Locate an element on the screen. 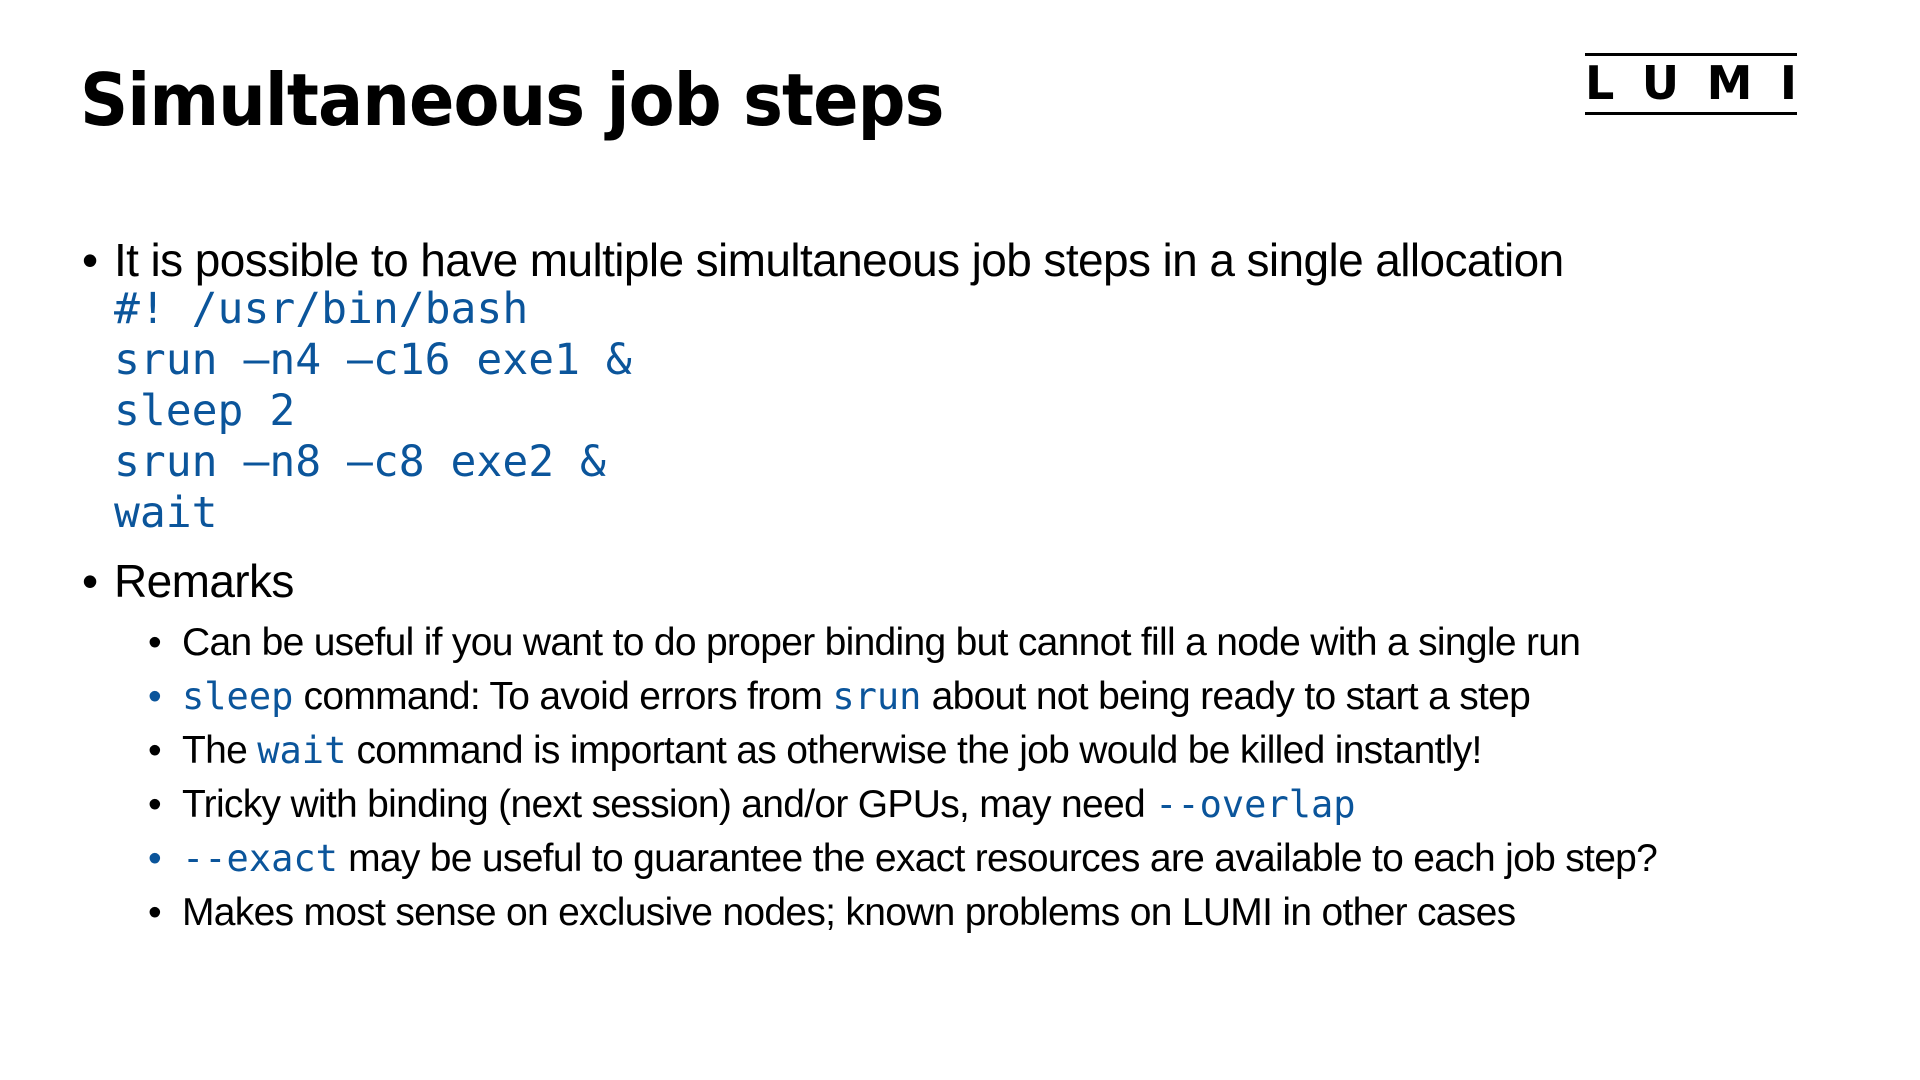 The width and height of the screenshot is (1920, 1080). logo-letter: M is located at coordinates (1729, 83).